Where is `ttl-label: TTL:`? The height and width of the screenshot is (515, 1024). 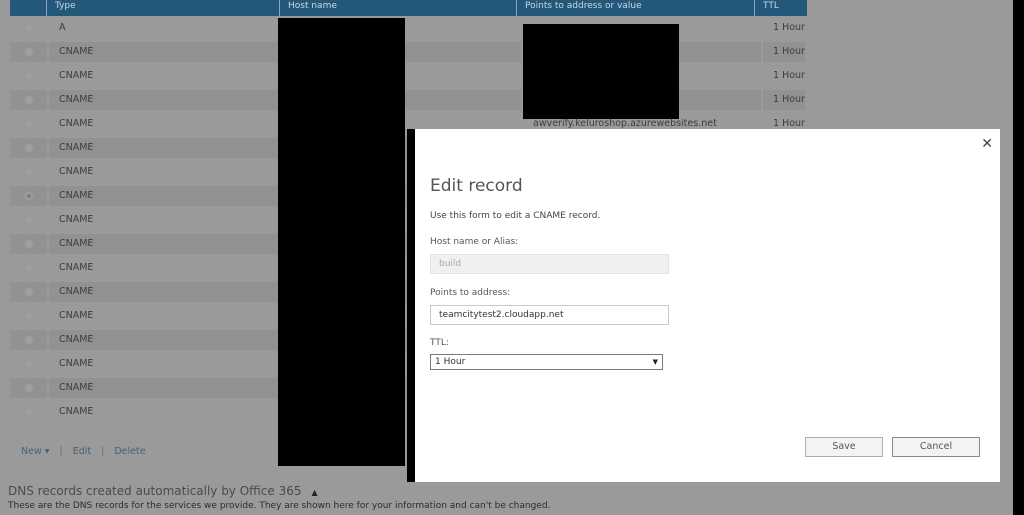
ttl-label: TTL: is located at coordinates (439, 343).